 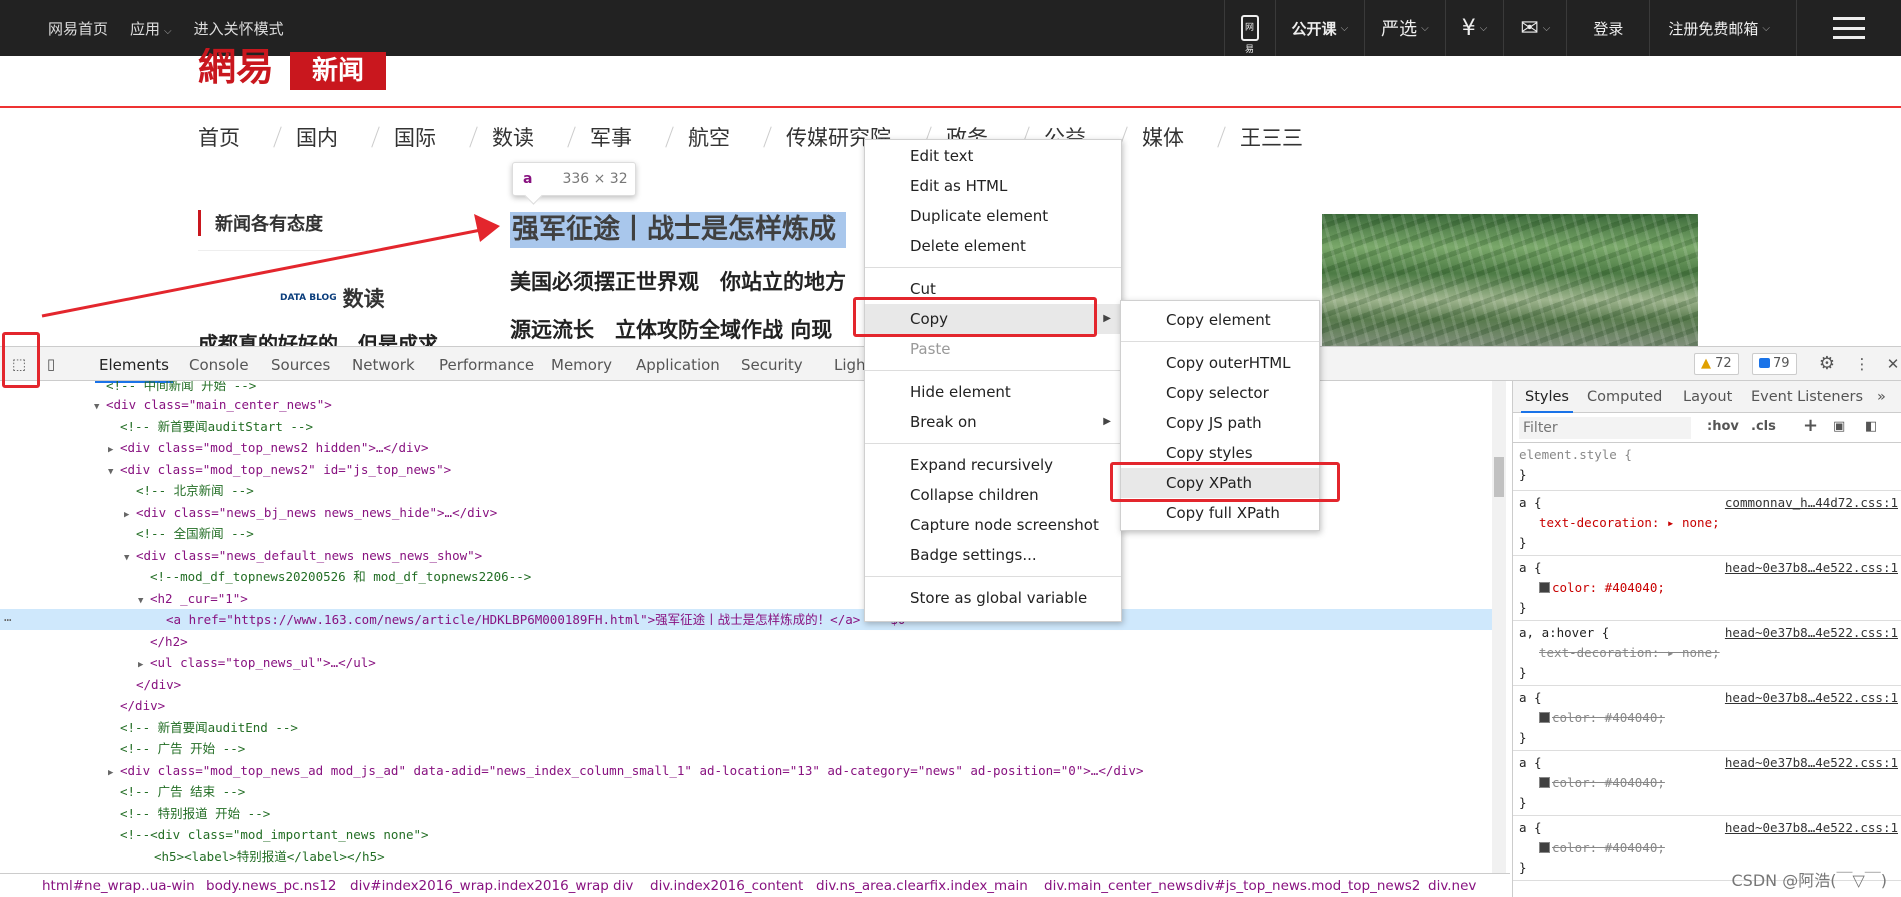 What do you see at coordinates (639, 137) in the screenshot?
I see `nav-item: 军事` at bounding box center [639, 137].